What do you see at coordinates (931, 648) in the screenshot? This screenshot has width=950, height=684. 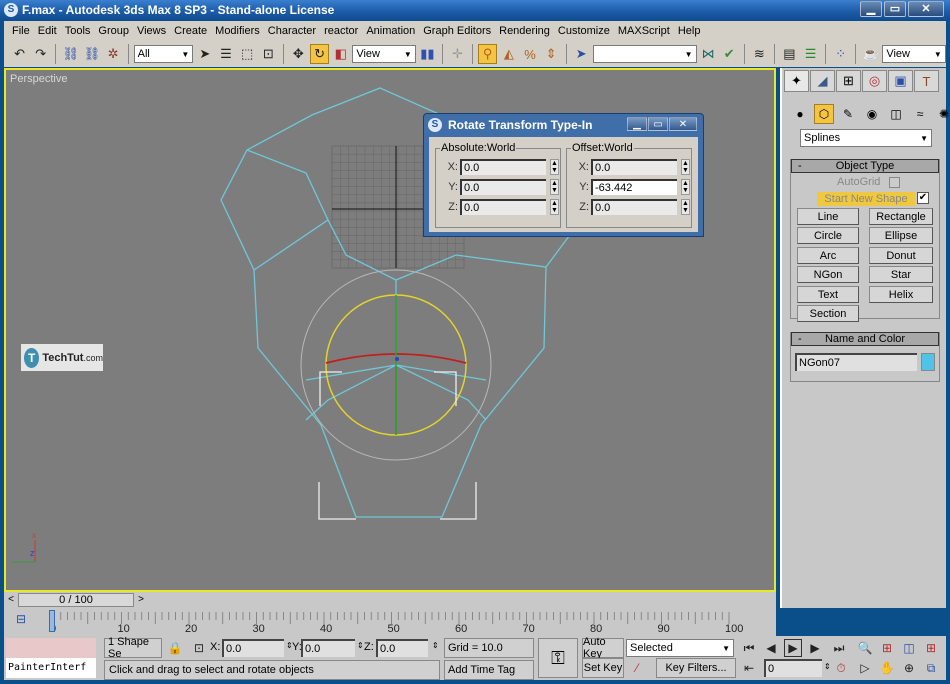 I see `zoom-extents-all-icon: ⊞` at bounding box center [931, 648].